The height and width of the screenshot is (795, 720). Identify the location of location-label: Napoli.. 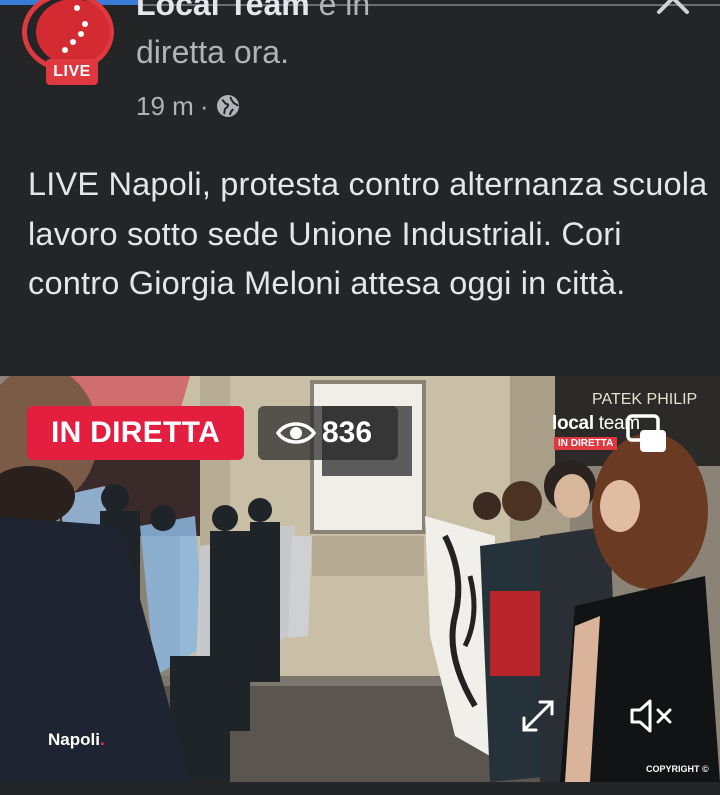
(76, 739).